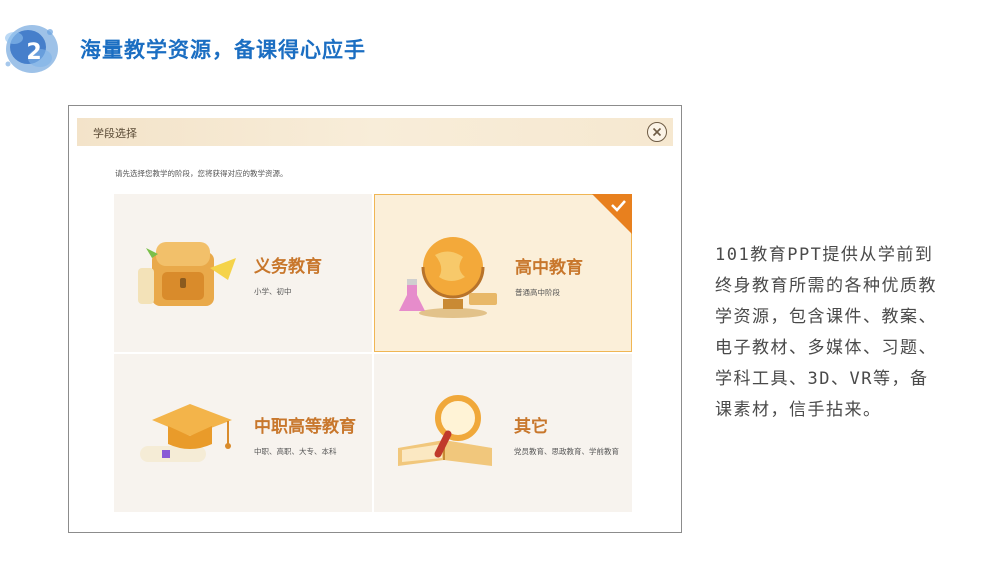  Describe the element at coordinates (223, 50) in the screenshot. I see `slide-title: 海量教学资源，备课得心应手` at that location.